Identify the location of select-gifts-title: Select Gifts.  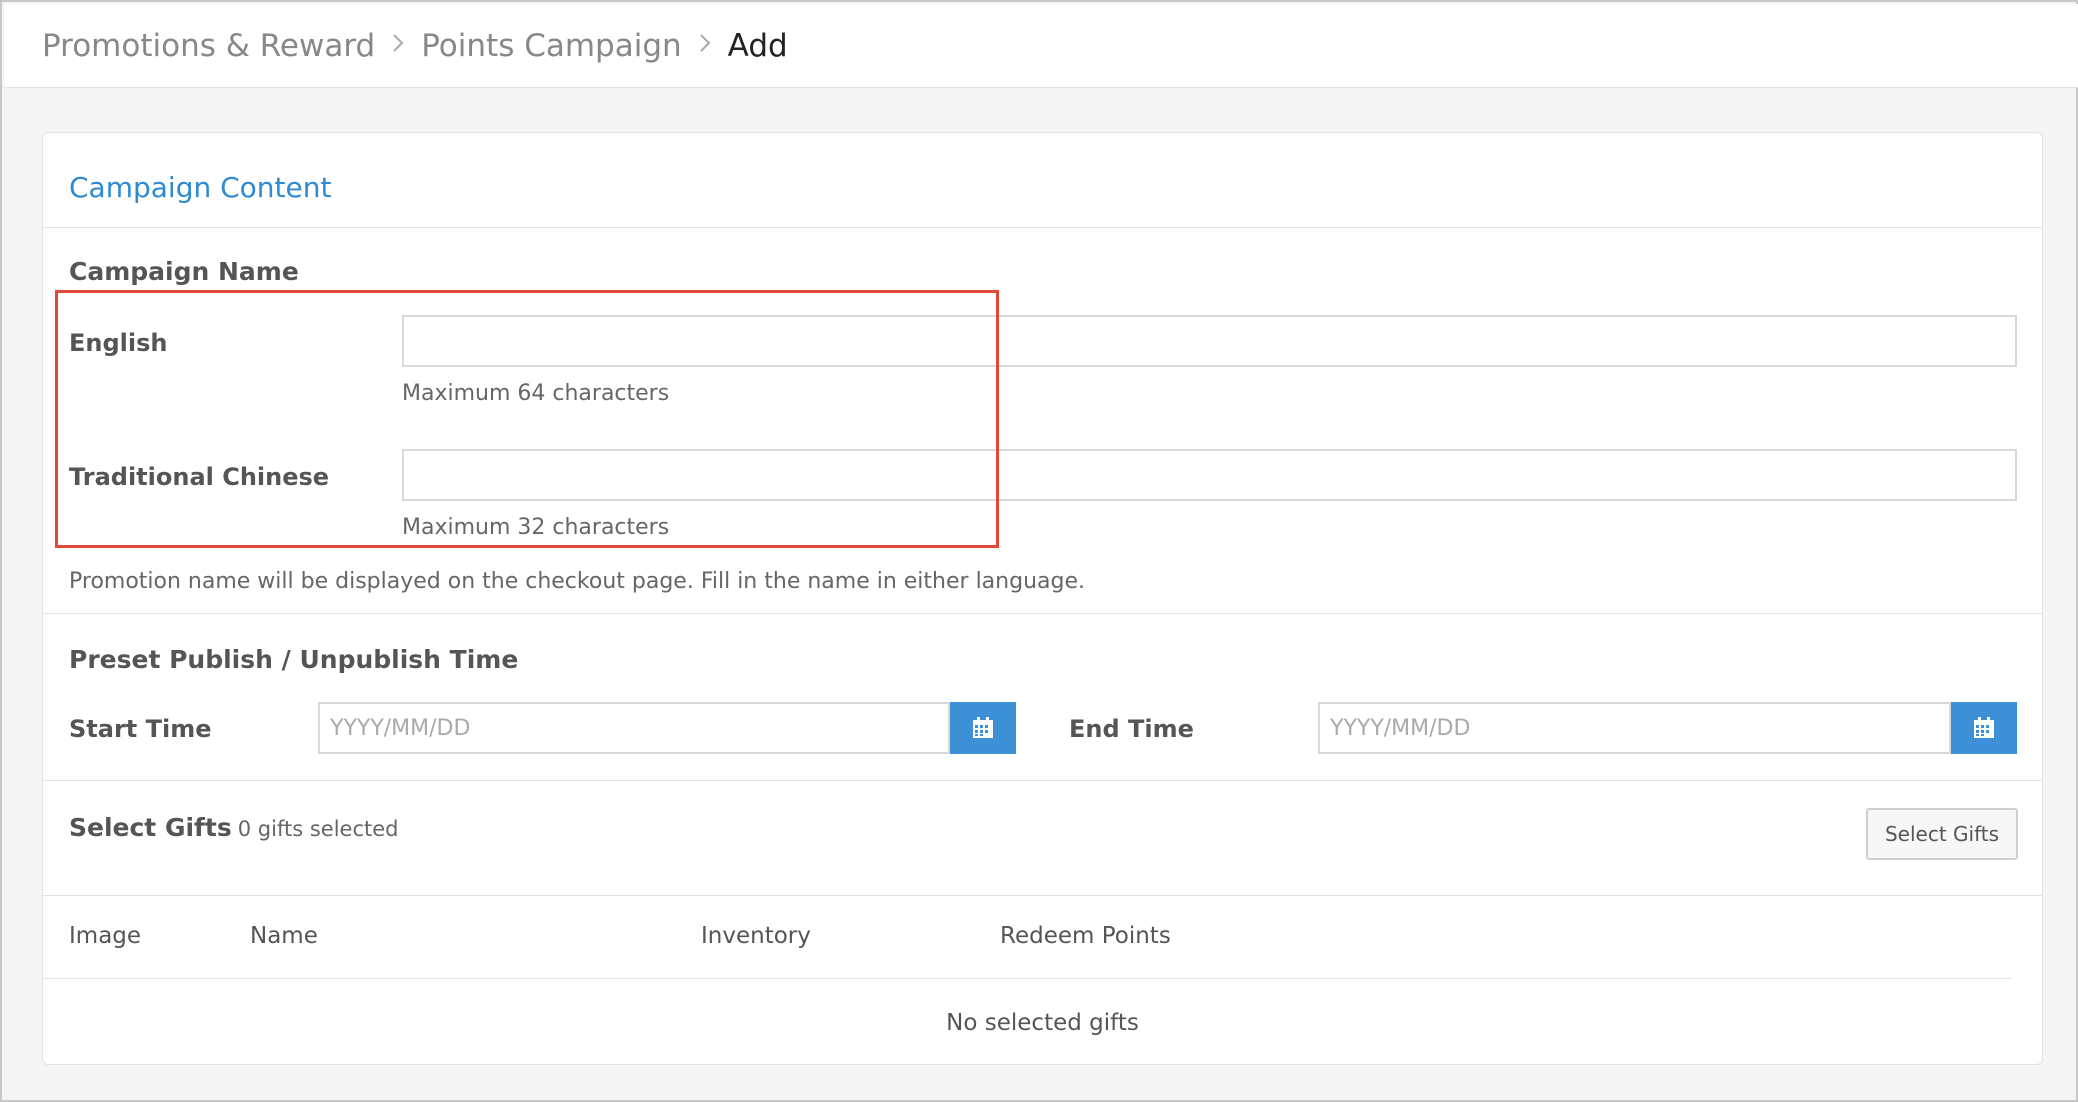
(150, 827).